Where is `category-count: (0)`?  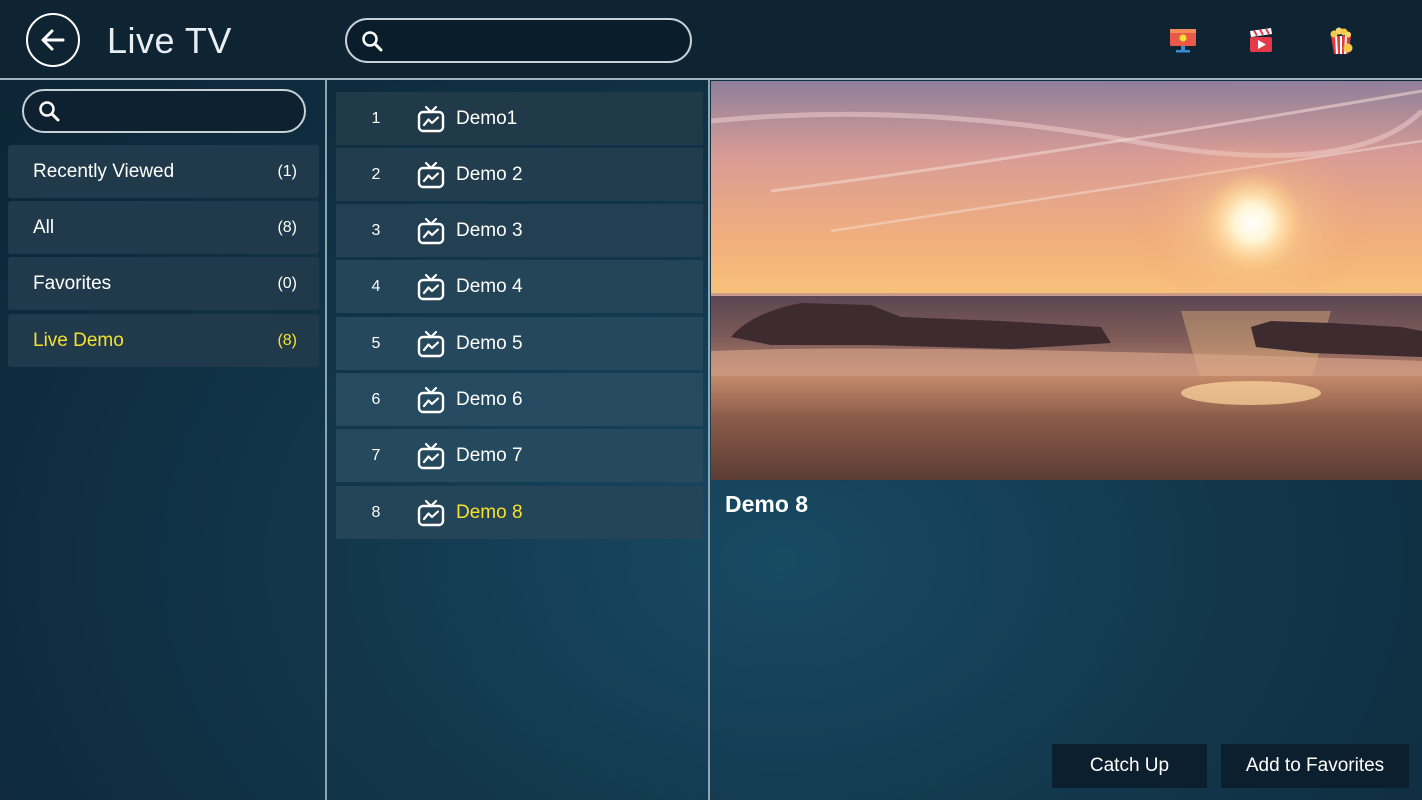 category-count: (0) is located at coordinates (287, 283).